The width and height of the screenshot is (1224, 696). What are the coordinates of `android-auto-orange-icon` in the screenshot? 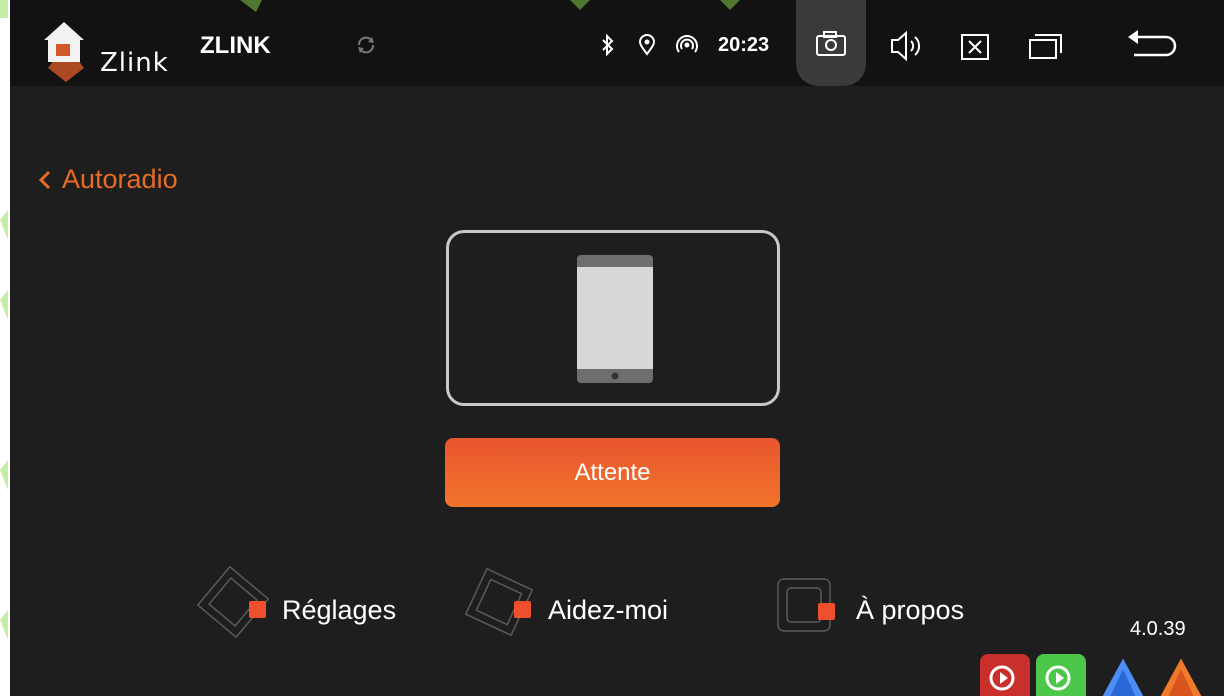 It's located at (1181, 675).